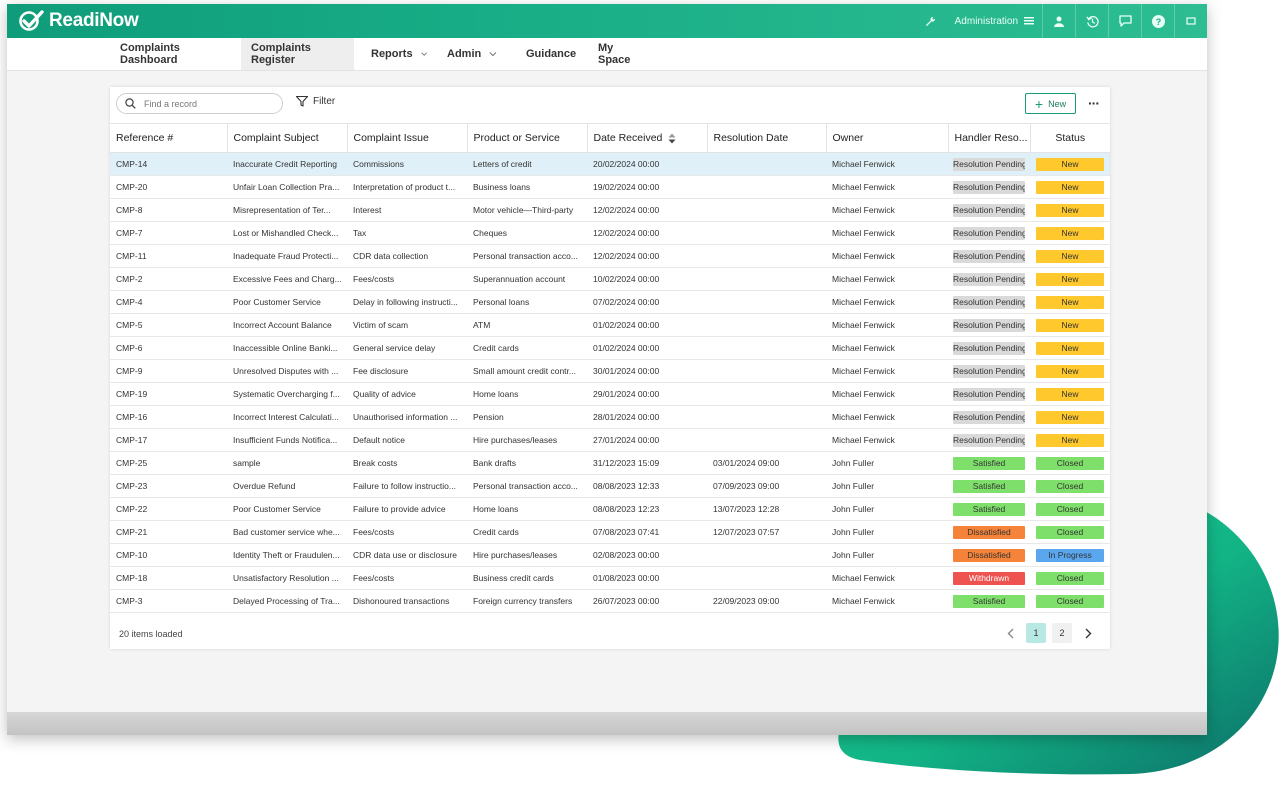  Describe the element at coordinates (672, 138) in the screenshot. I see `sort-icon` at that location.